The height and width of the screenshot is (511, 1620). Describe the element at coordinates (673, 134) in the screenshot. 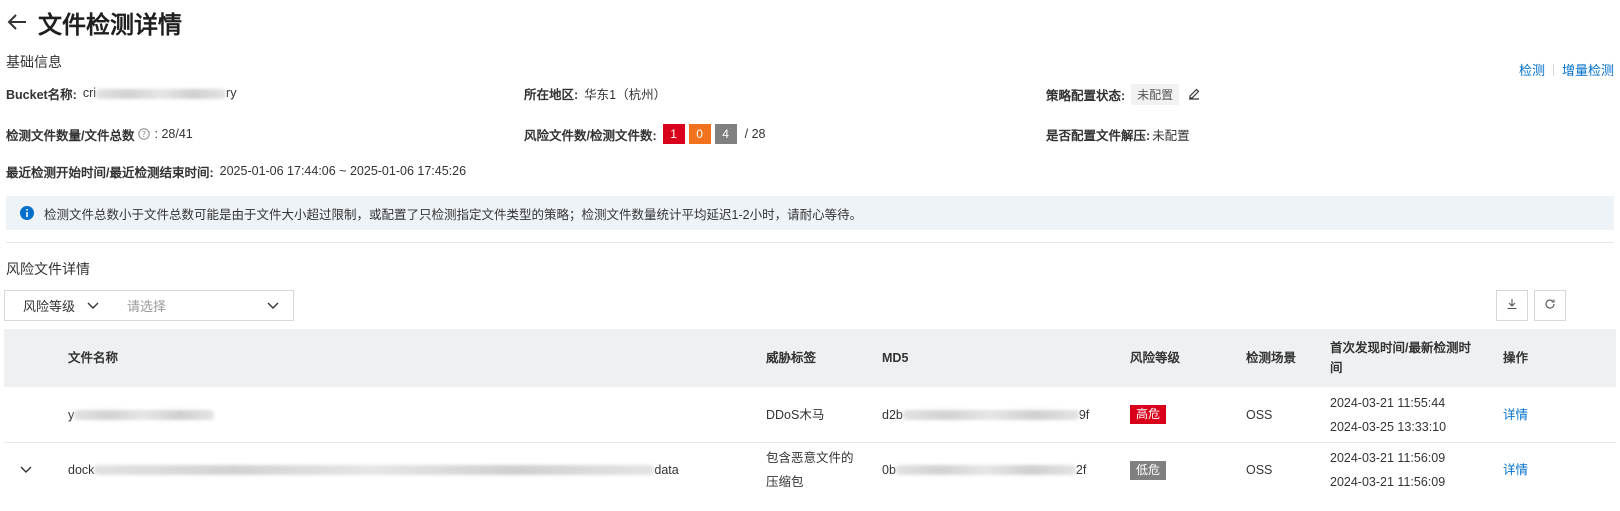

I see `high-risk-count: 1` at that location.